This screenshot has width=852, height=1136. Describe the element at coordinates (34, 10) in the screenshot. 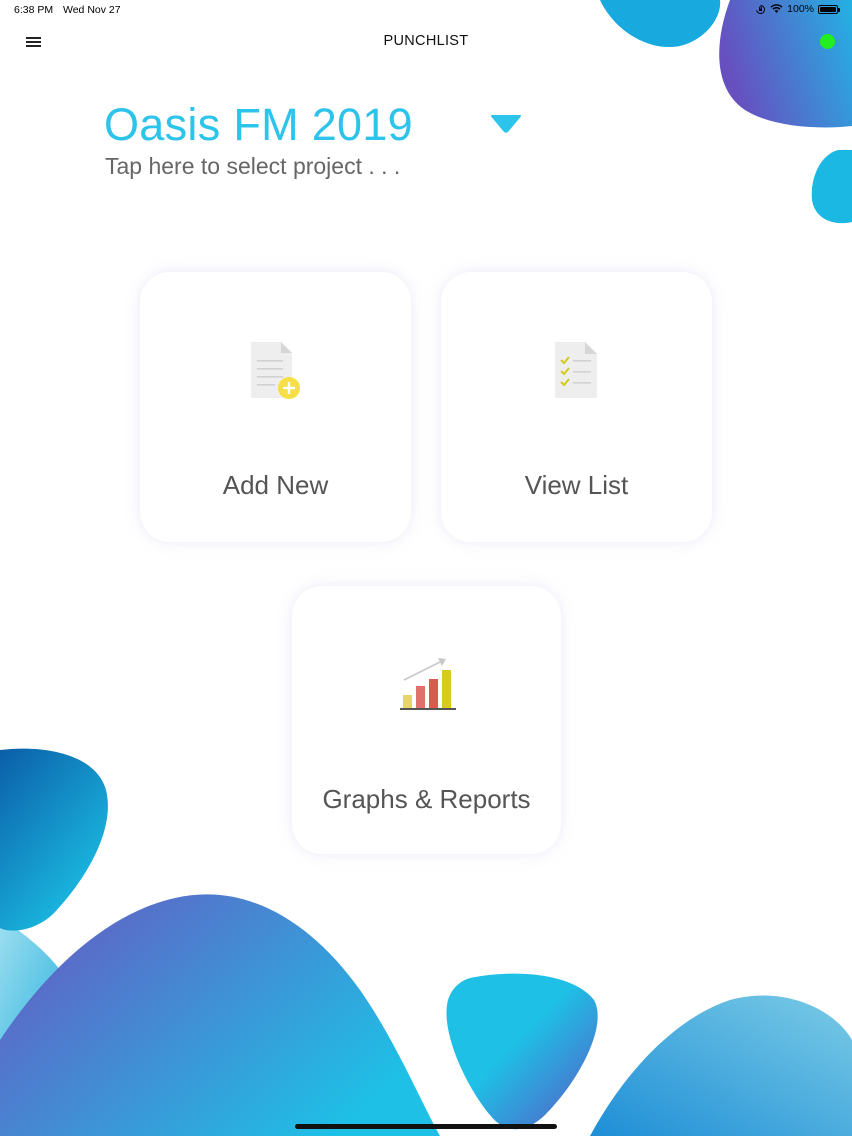

I see `status-time: 6:38 PM` at that location.